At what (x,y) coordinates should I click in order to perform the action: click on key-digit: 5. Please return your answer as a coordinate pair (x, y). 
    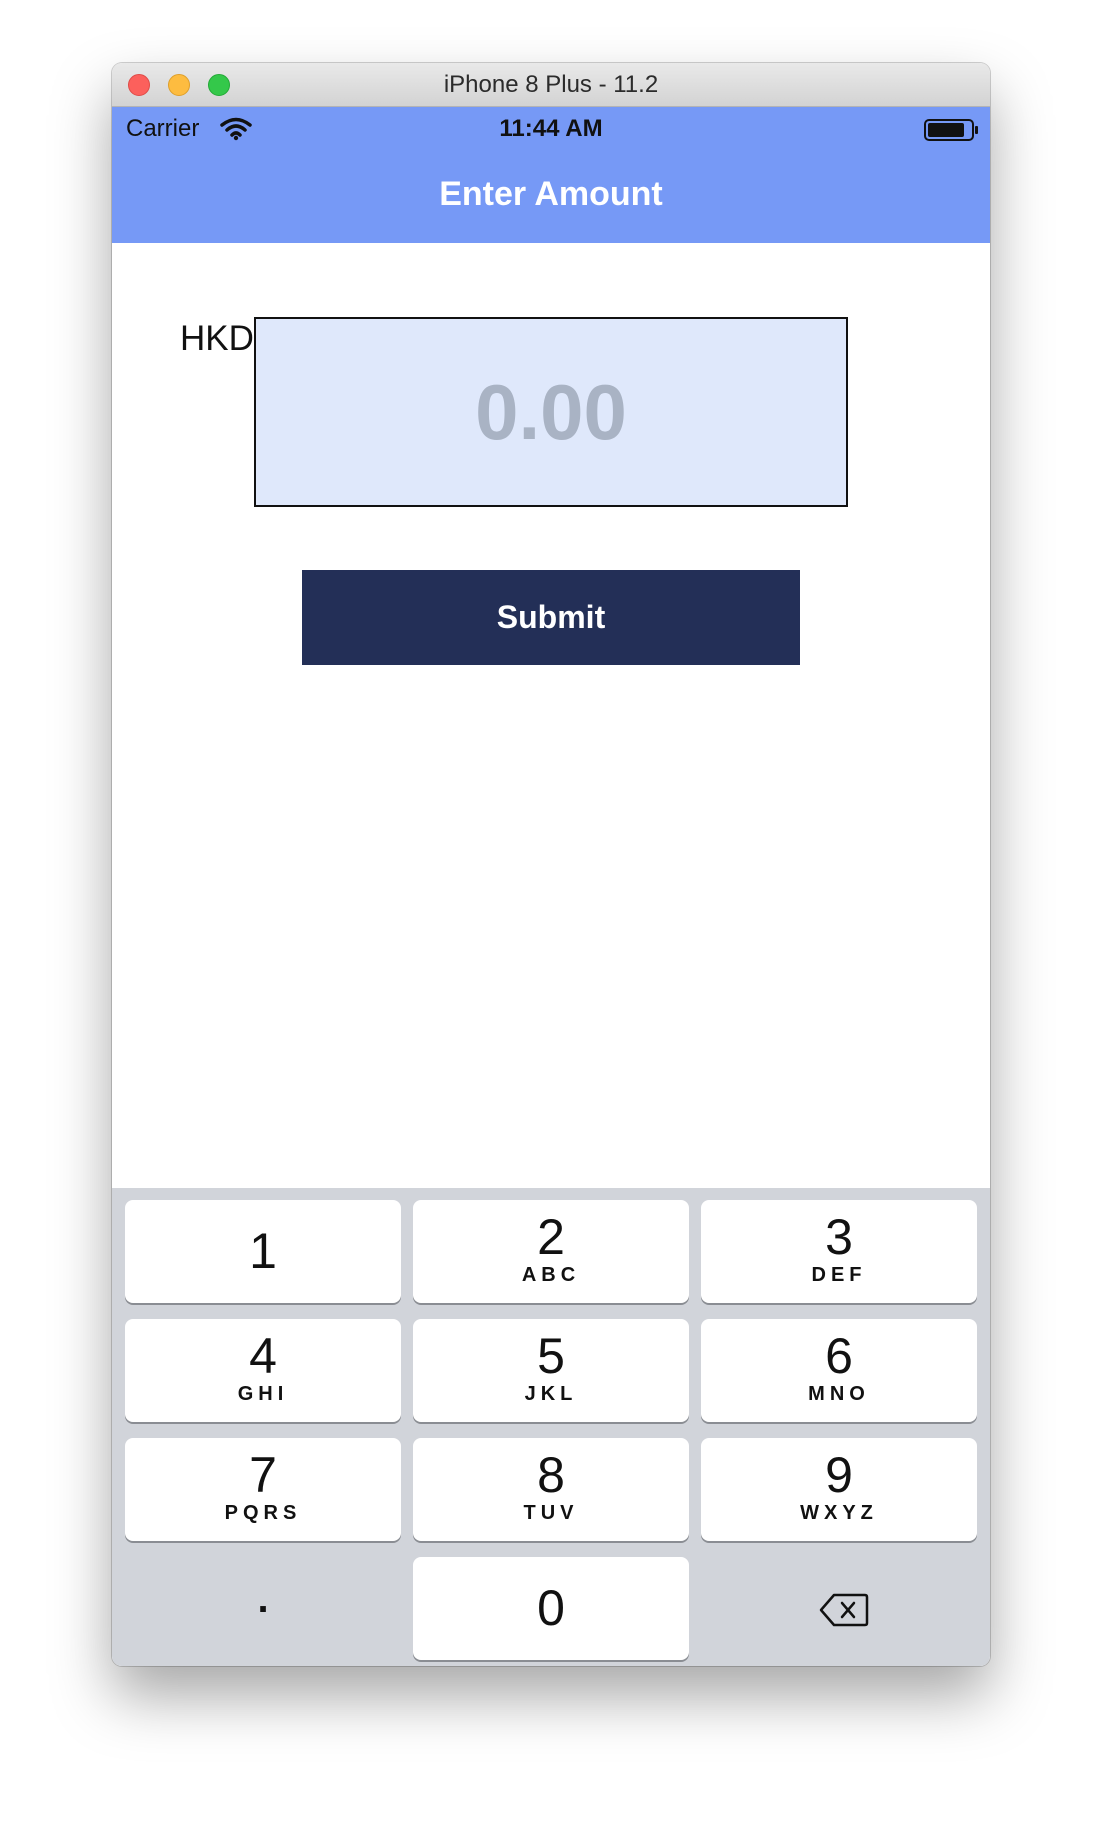
    Looking at the image, I should click on (551, 1356).